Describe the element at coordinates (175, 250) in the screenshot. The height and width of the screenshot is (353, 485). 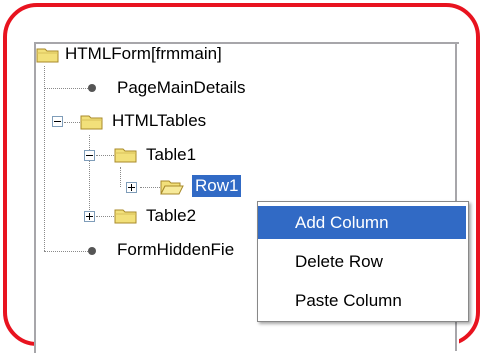
I see `tree-node-form-hidden-fields: FormHiddenFie` at that location.